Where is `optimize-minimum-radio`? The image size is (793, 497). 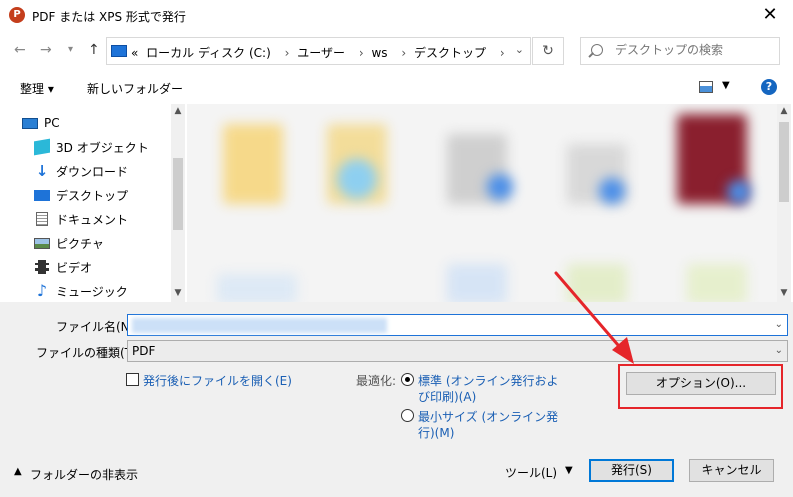
optimize-minimum-radio is located at coordinates (407, 415).